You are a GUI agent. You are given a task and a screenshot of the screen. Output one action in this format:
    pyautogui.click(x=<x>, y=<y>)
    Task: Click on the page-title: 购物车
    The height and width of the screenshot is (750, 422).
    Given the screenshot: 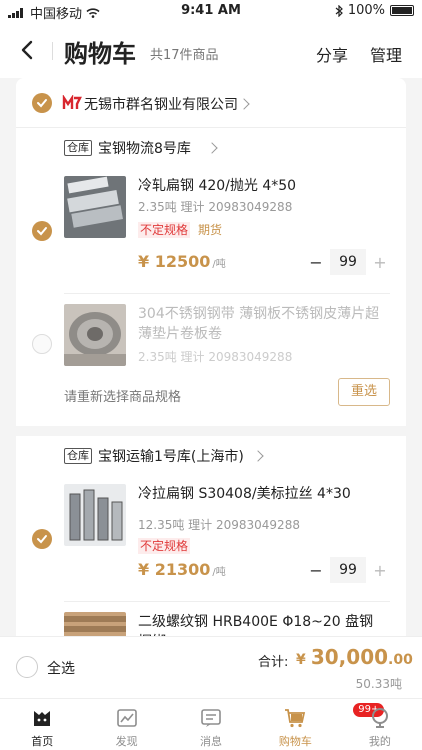 What is the action you would take?
    pyautogui.click(x=100, y=54)
    